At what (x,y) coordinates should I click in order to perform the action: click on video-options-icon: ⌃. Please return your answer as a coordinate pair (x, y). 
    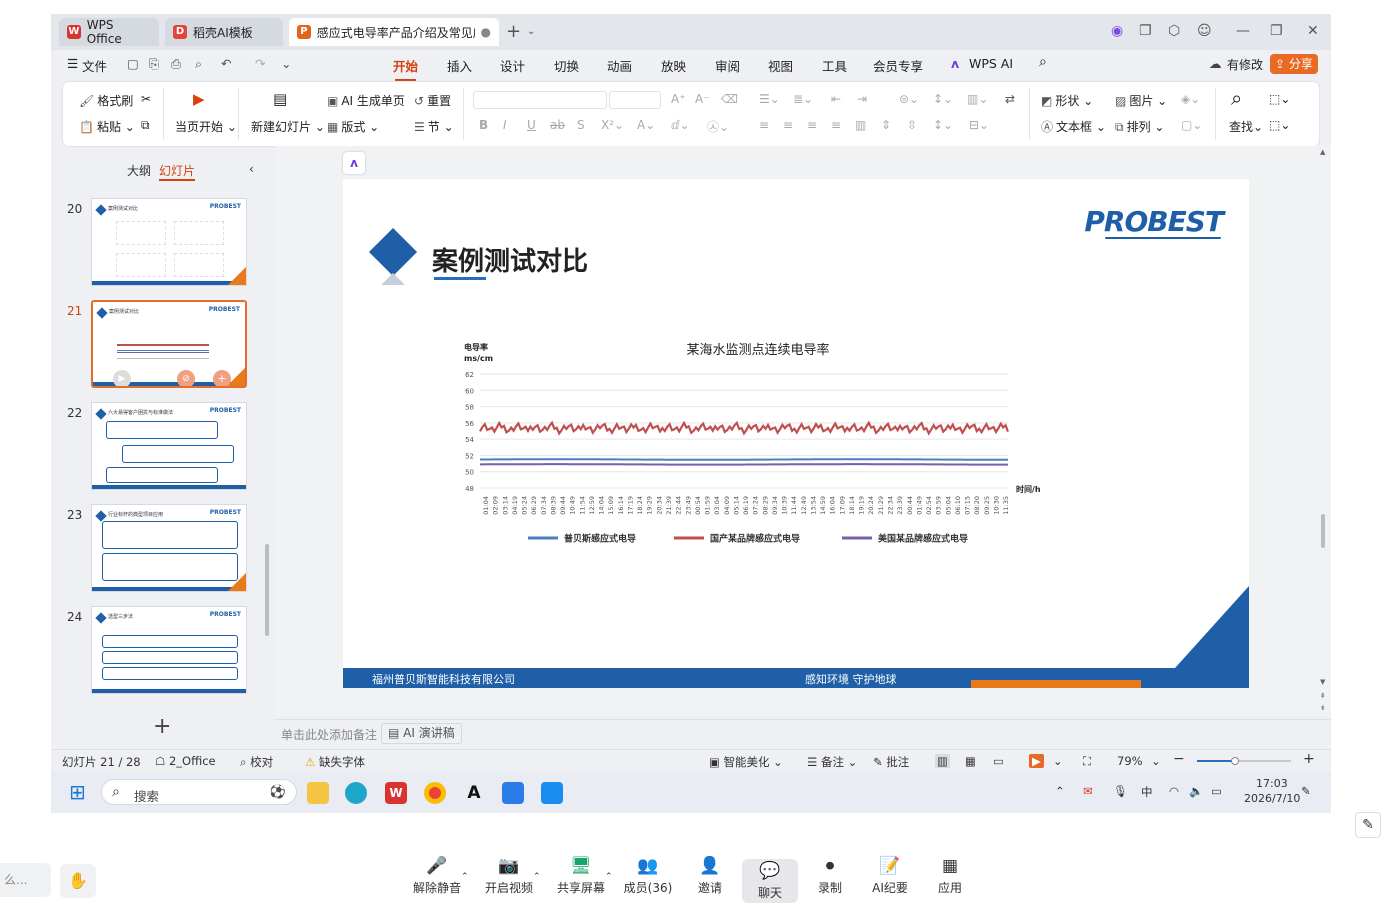
    Looking at the image, I should click on (537, 877).